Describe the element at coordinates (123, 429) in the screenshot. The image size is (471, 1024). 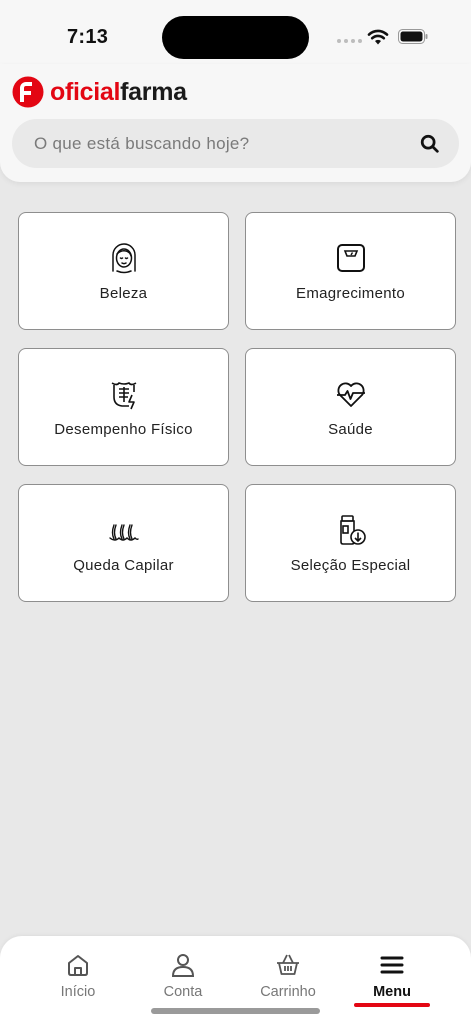
I see `category-label: Desempenho Físico` at that location.